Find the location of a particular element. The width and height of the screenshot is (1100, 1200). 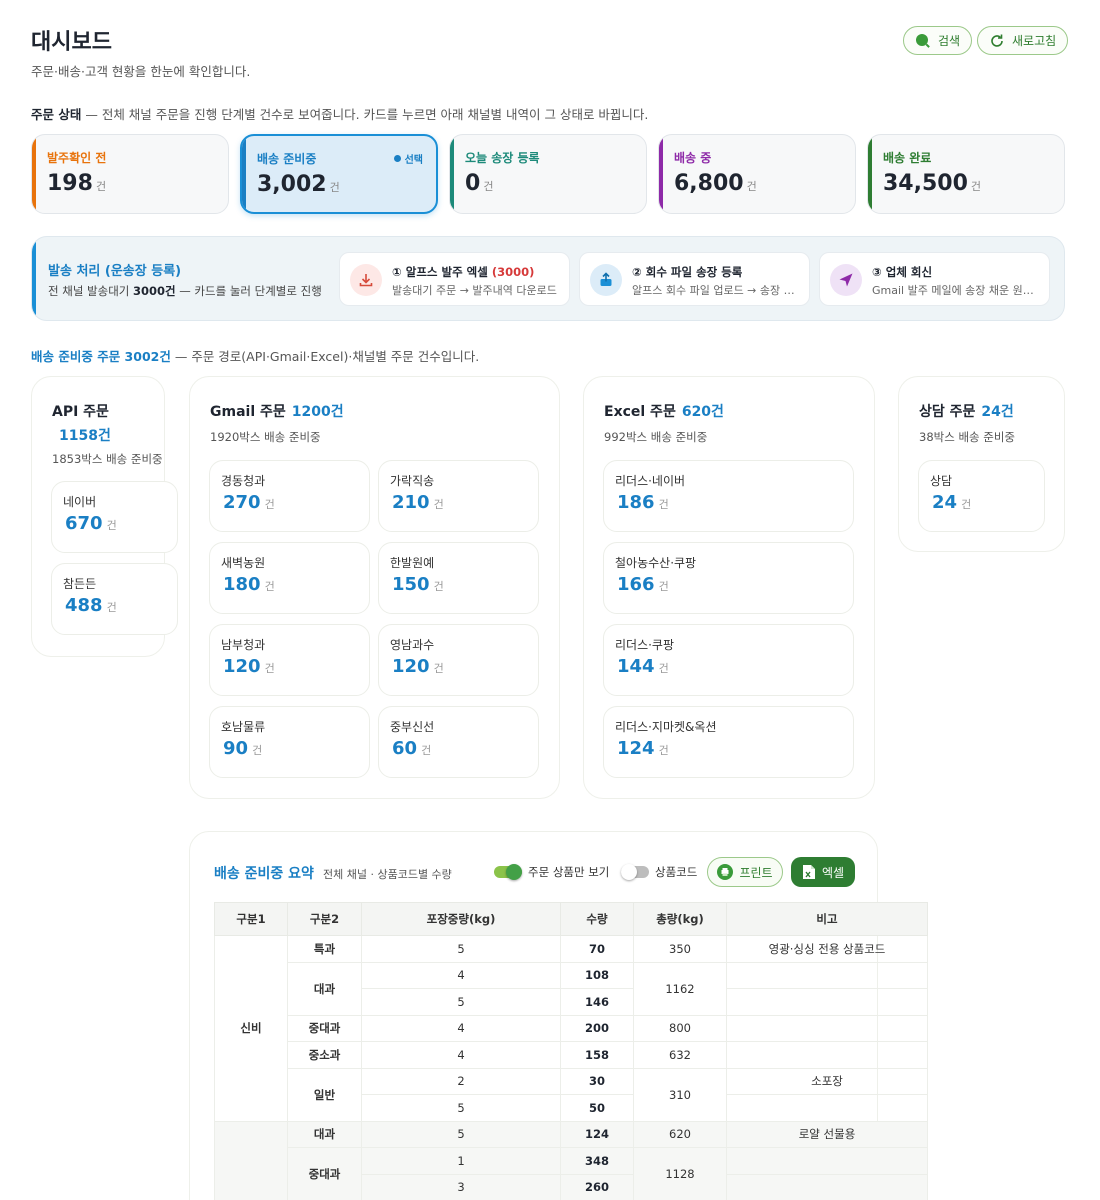

process-step-card: ① 알프스 발주 엑셀 (3000) 발송대기 주문 → 발주내역 다운로드 is located at coordinates (454, 279).